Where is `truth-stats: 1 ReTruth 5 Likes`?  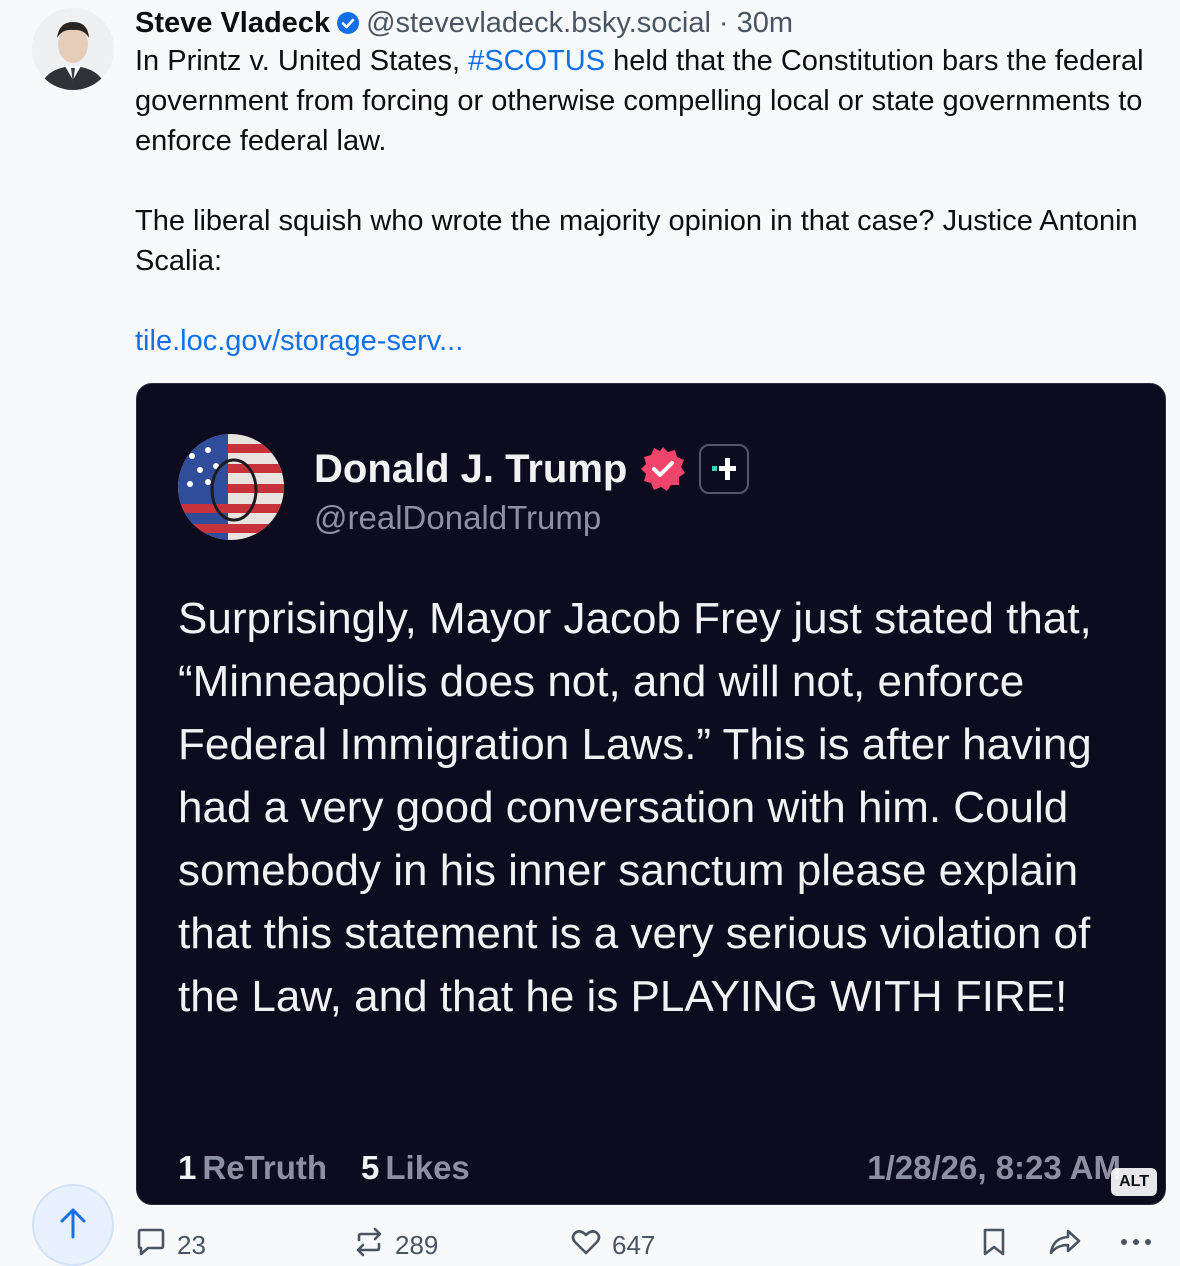
truth-stats: 1 ReTruth 5 Likes is located at coordinates (324, 1168).